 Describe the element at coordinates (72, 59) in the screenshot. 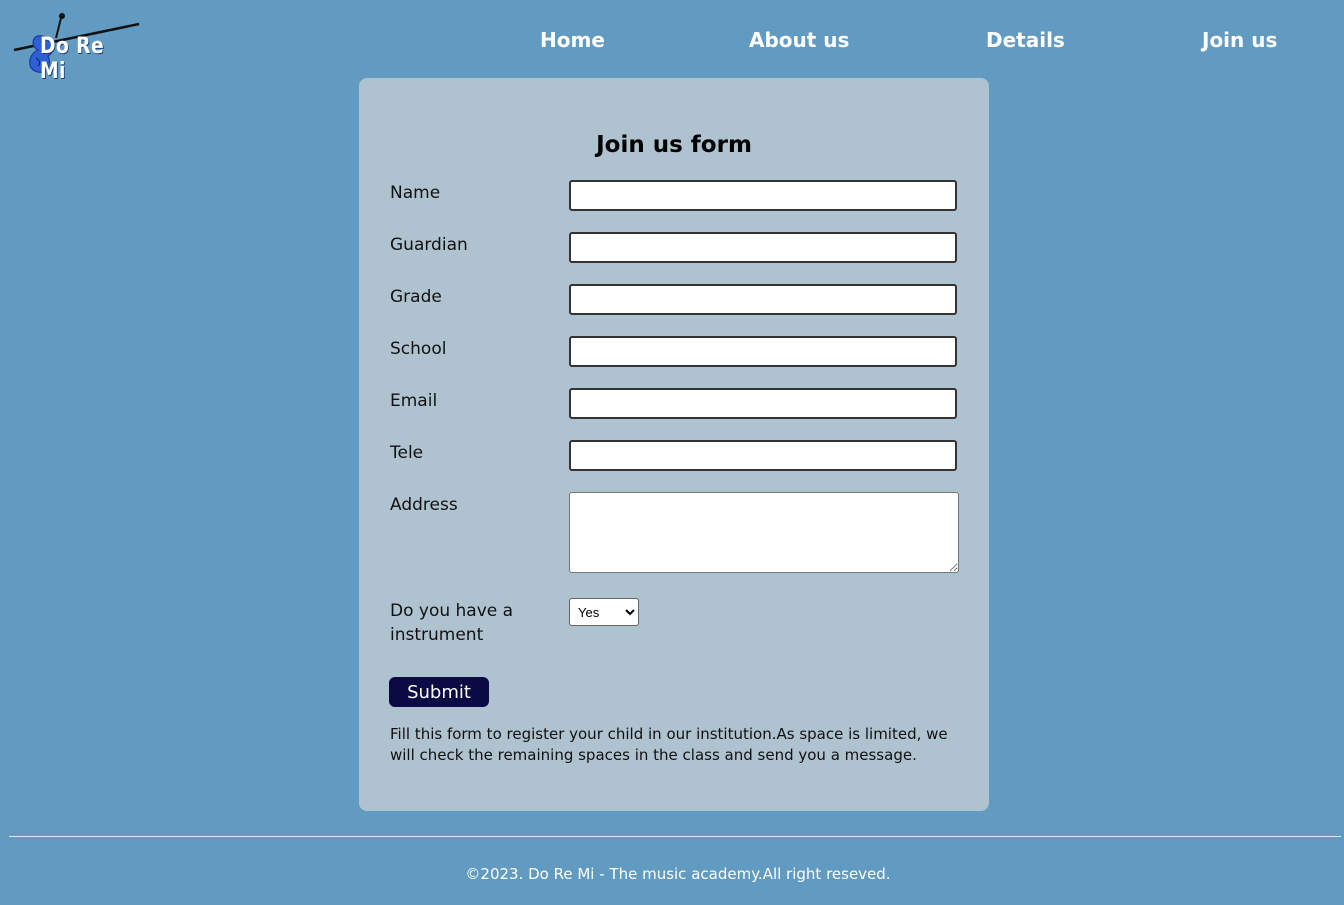

I see `logo-text: Do Re Mi` at that location.